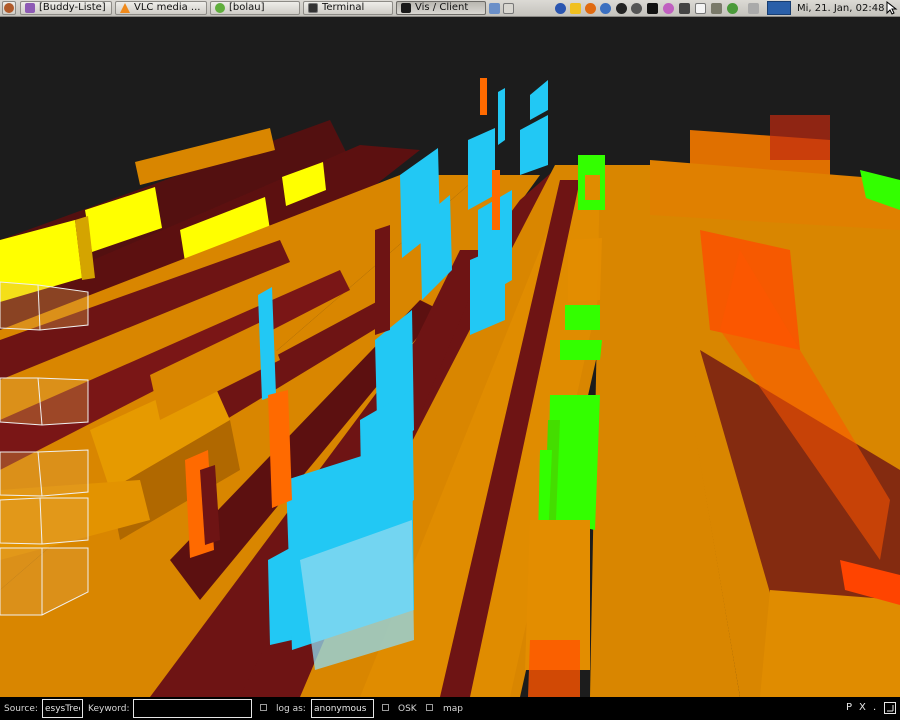  I want to click on keyword-label: Keyword:, so click(109, 709).